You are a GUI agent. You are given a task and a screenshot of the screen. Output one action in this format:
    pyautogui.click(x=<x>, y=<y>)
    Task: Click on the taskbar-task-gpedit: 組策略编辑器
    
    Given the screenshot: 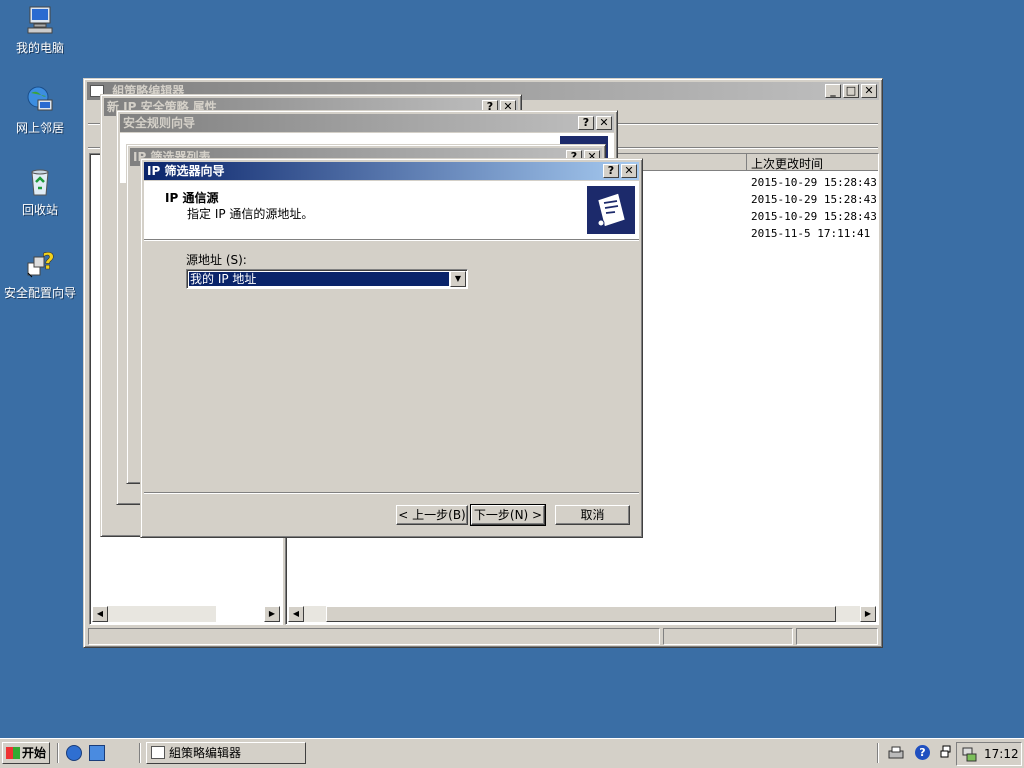 What is the action you would take?
    pyautogui.click(x=226, y=753)
    